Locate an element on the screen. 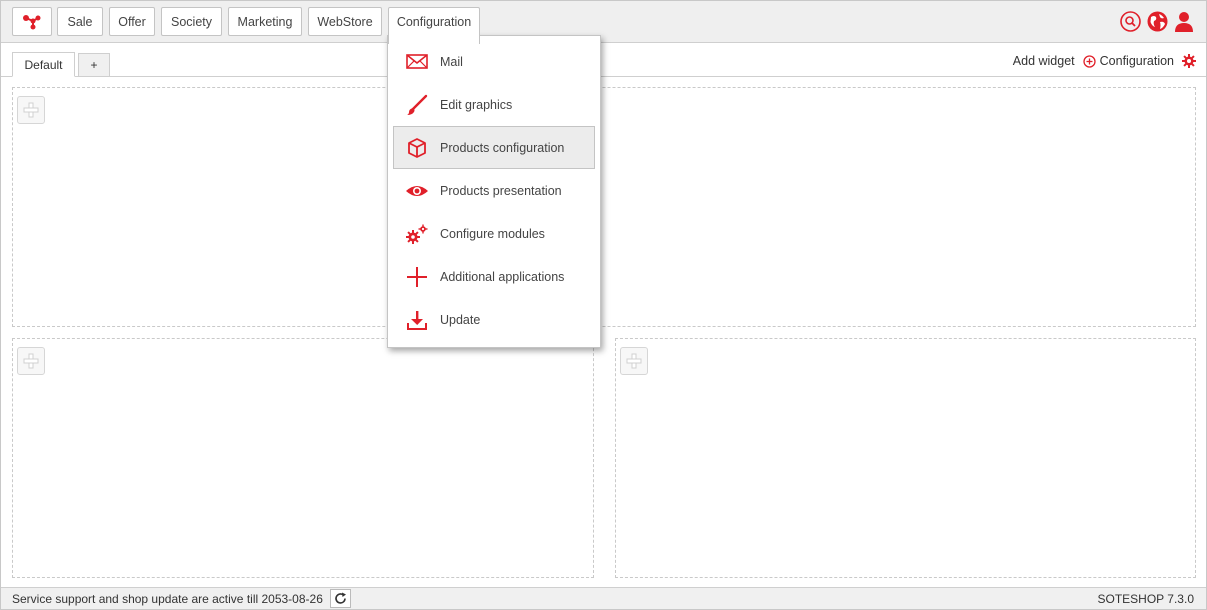  widget-actions: Add widget Configuration is located at coordinates (1104, 61).